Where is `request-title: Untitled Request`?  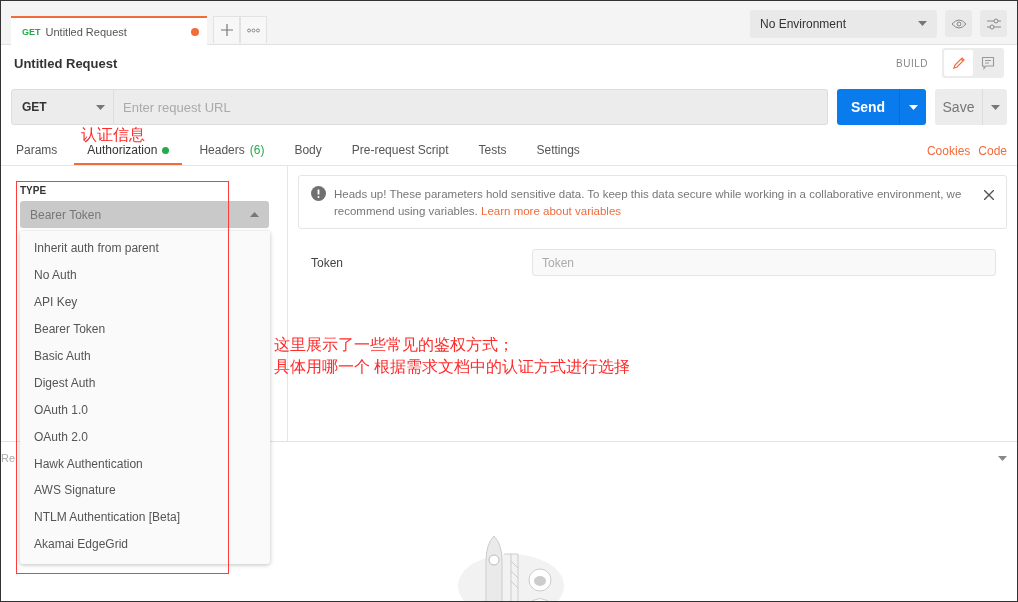
request-title: Untitled Request is located at coordinates (66, 63).